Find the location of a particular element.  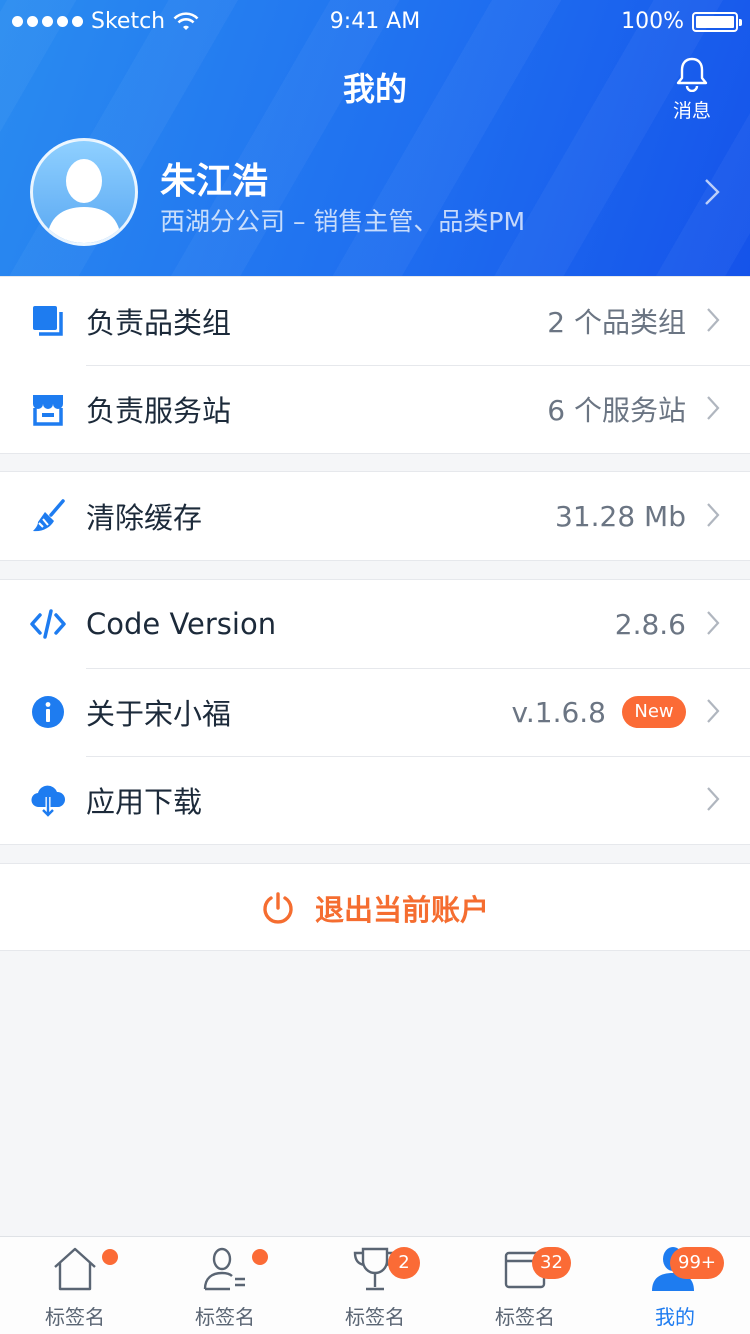

tab-label: 我的 is located at coordinates (675, 1317).